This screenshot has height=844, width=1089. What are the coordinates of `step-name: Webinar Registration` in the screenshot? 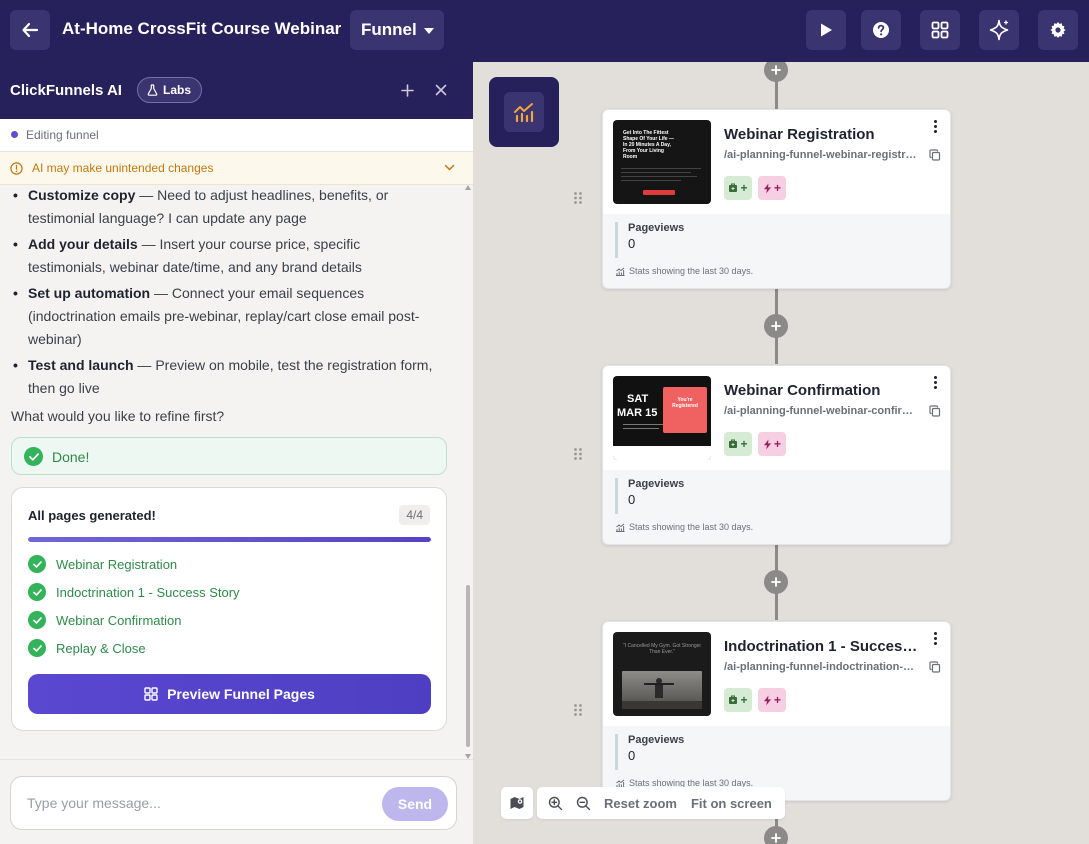 It's located at (824, 134).